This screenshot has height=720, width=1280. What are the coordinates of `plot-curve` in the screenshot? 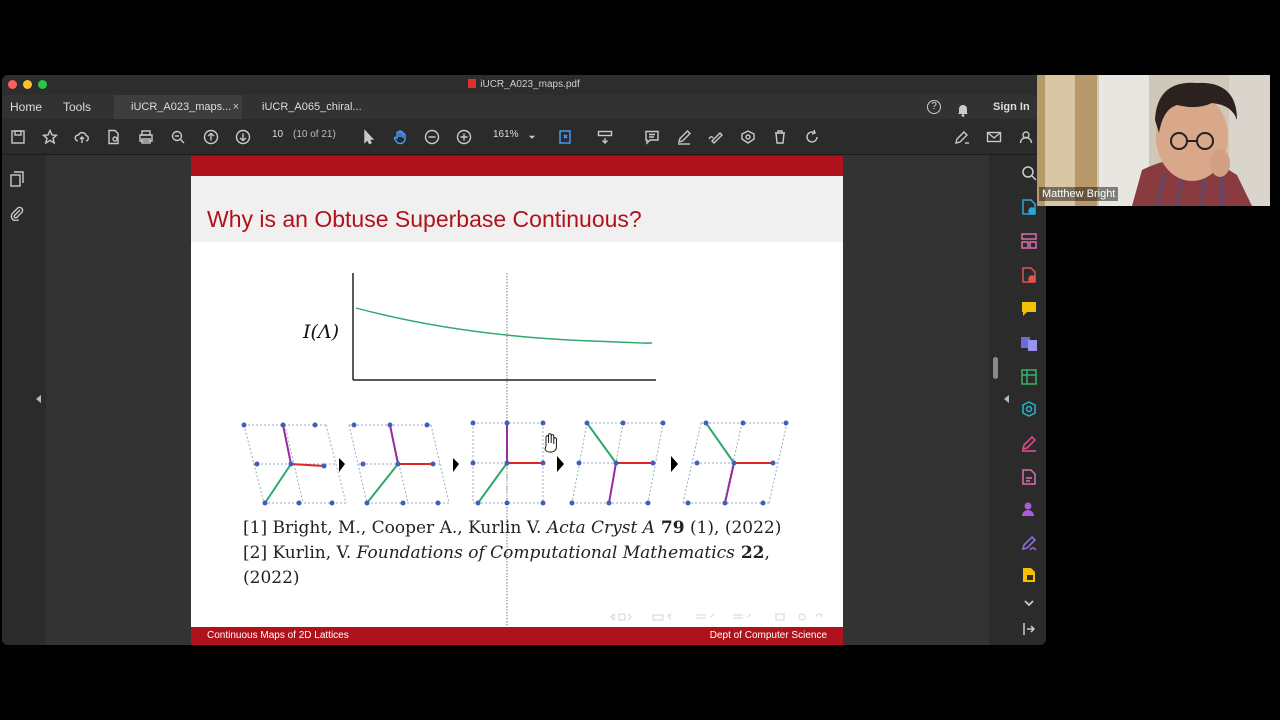 It's located at (504, 325).